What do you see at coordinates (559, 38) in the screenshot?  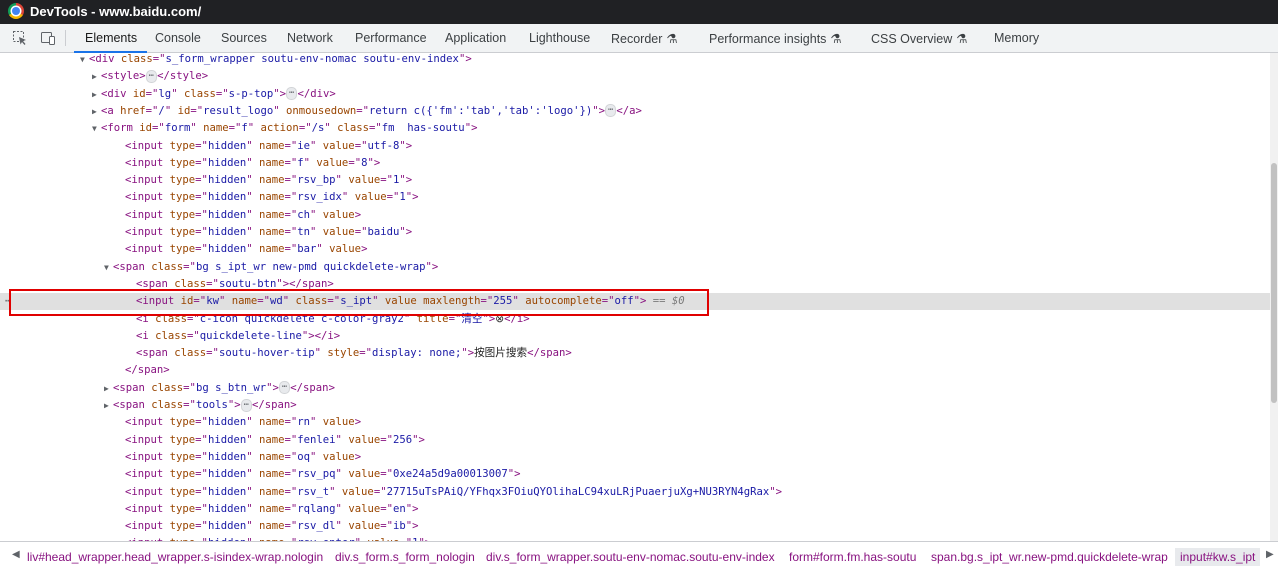 I see `tab-lighthouse: Lighthouse` at bounding box center [559, 38].